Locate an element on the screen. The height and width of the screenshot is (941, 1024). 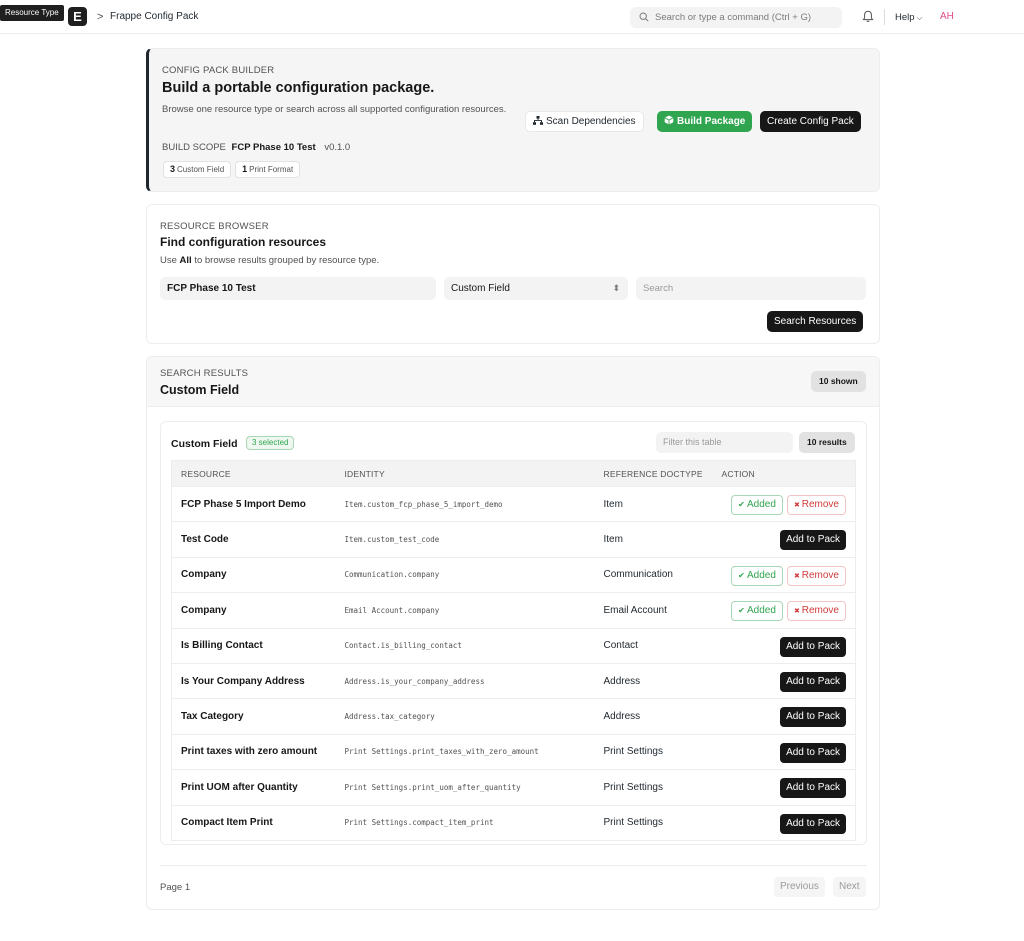
create-config-pack-button: Create Config Pack is located at coordinates (810, 121).